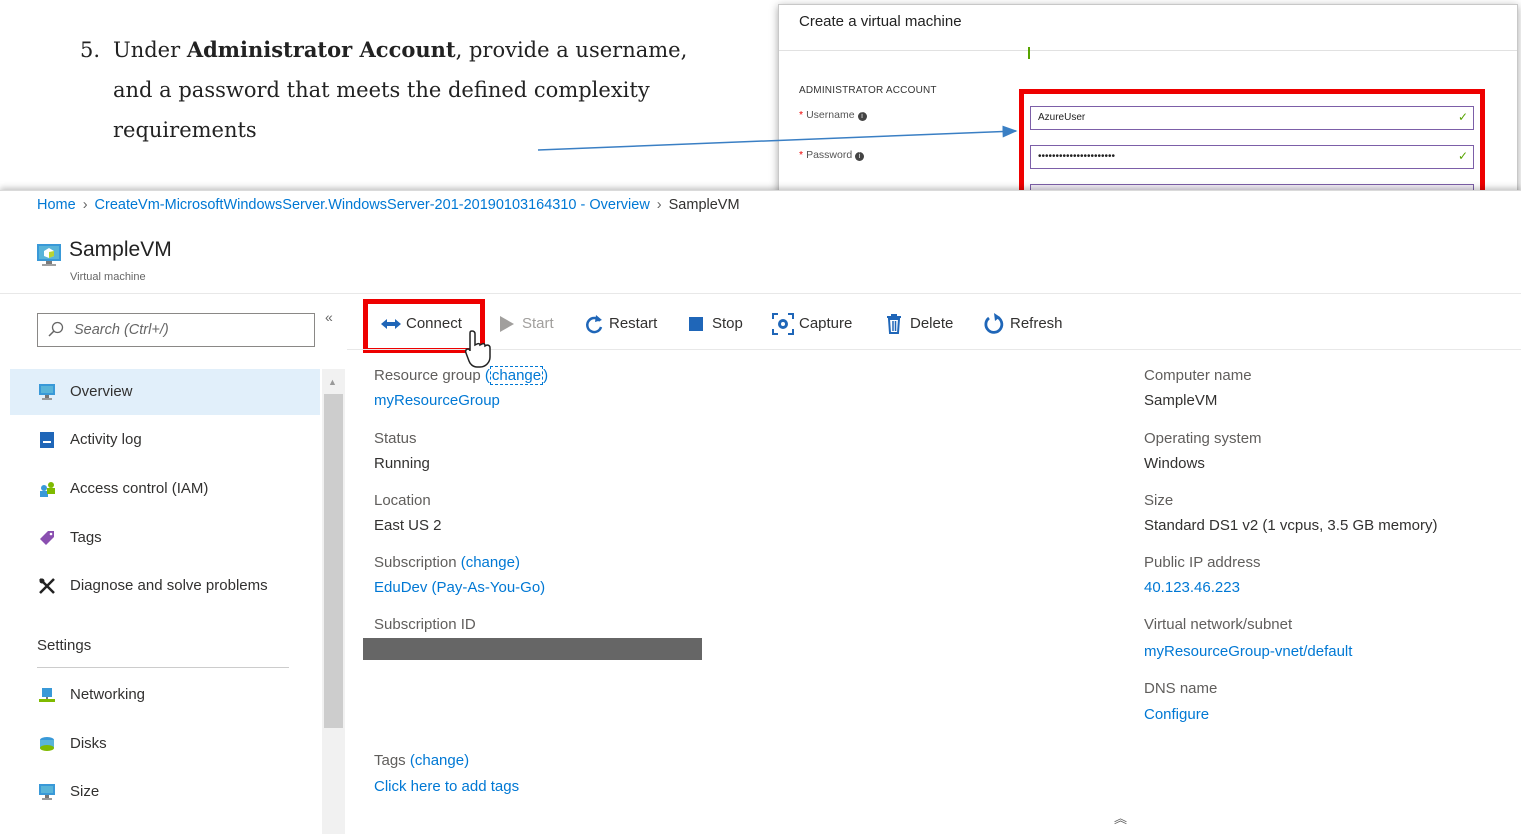  Describe the element at coordinates (165, 695) in the screenshot. I see `sidebar-item-networking: Networking` at that location.